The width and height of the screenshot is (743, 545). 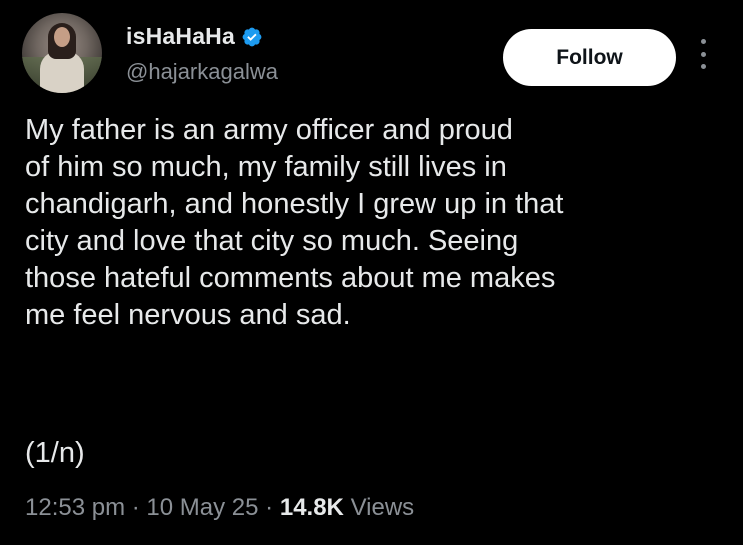 I want to click on tweet-text-line: me feel nervous and sad., so click(x=188, y=315).